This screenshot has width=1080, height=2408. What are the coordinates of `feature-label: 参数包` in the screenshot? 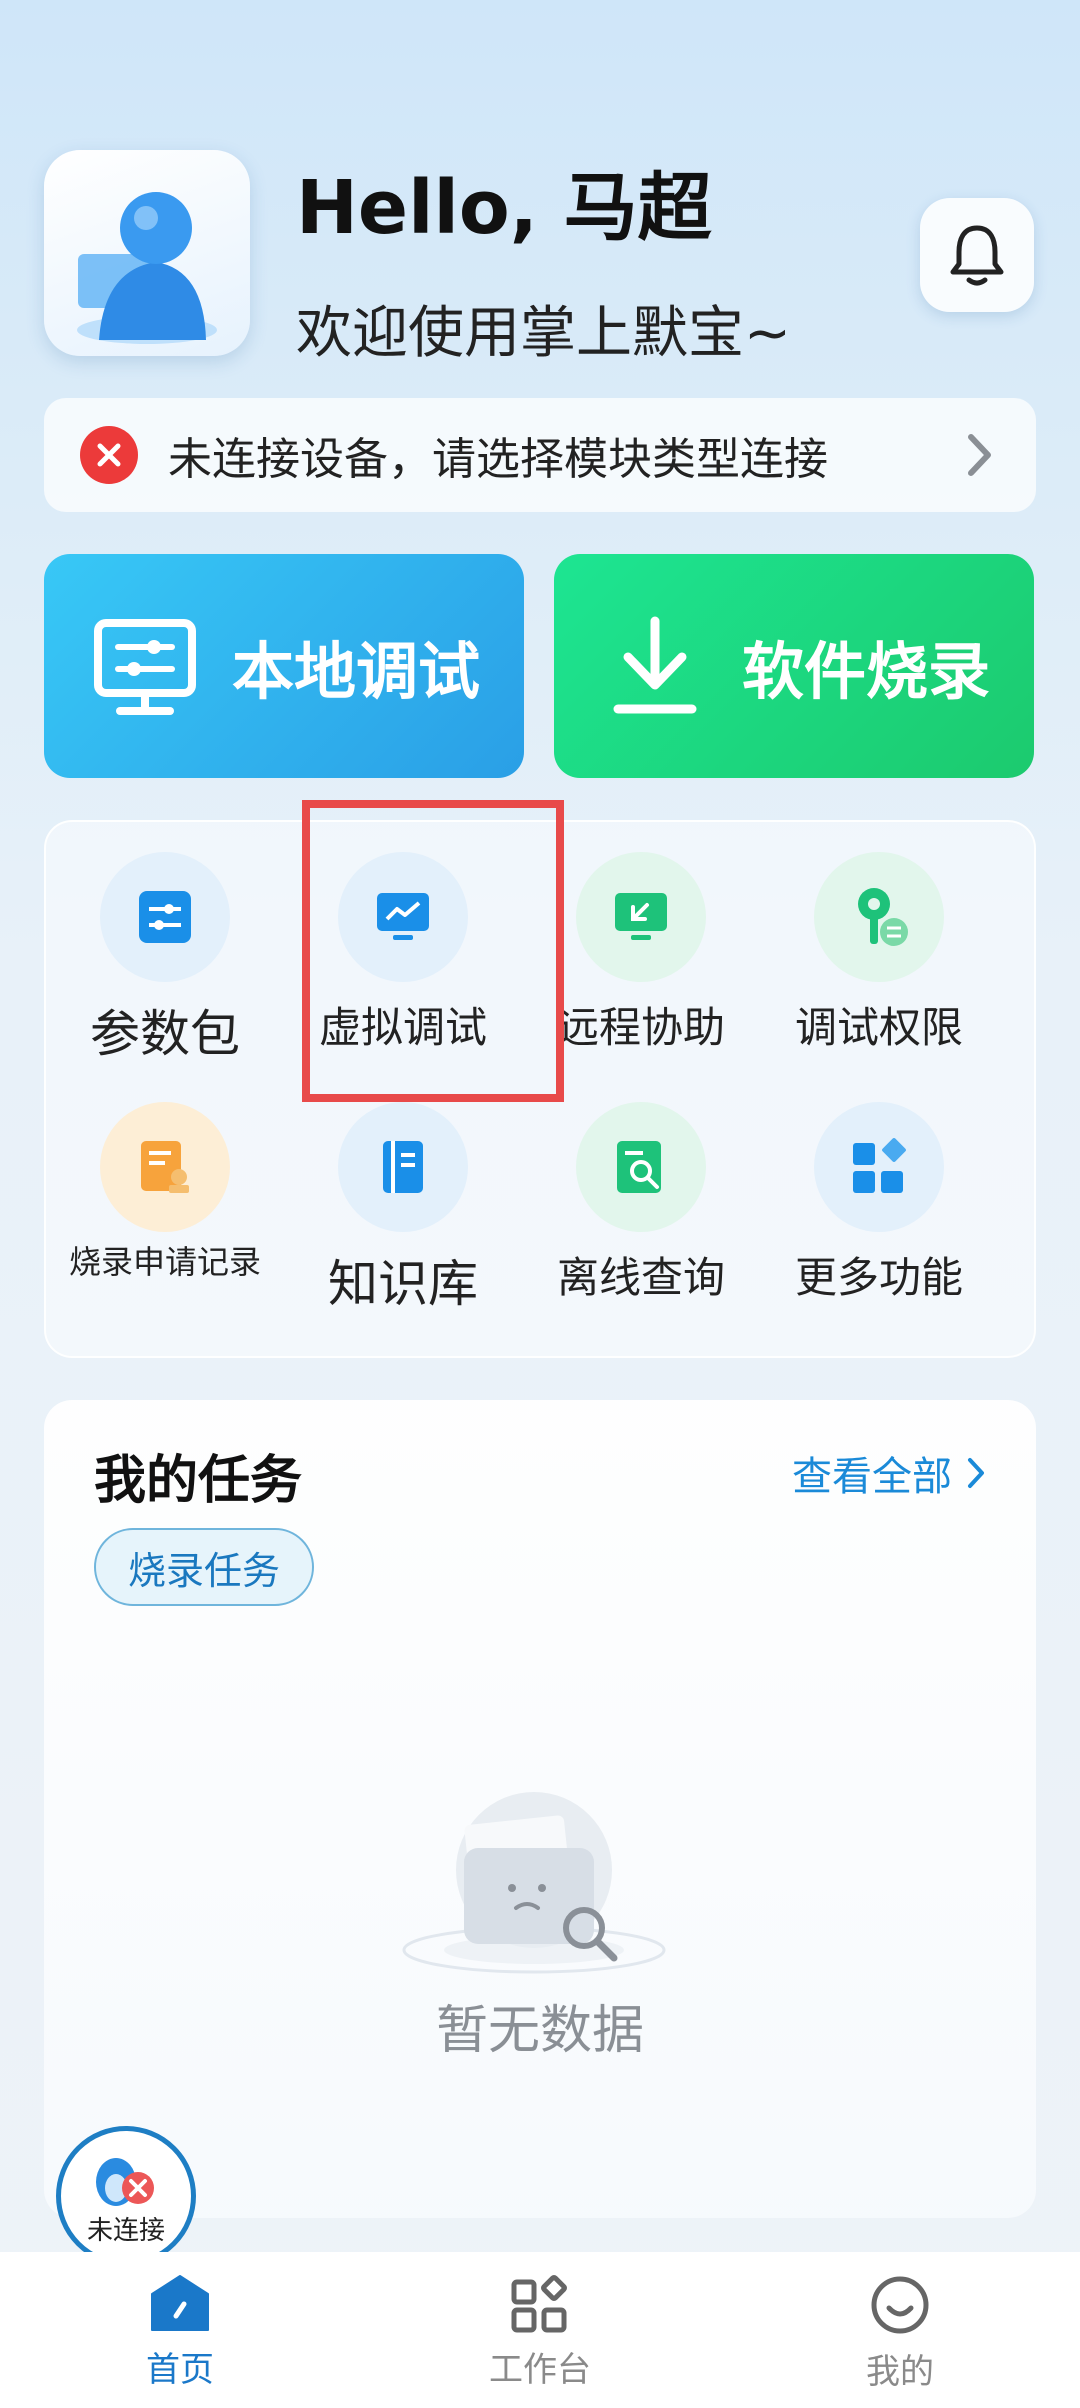 It's located at (165, 1034).